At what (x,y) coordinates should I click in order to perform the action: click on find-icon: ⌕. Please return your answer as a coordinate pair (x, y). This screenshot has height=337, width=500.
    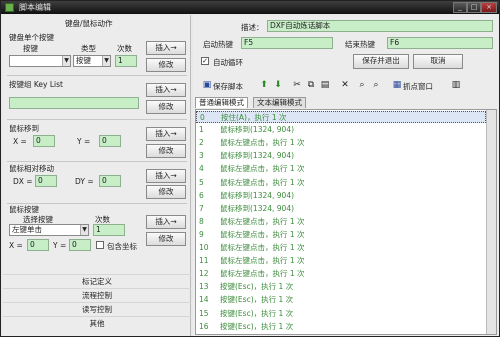
    Looking at the image, I should click on (362, 85).